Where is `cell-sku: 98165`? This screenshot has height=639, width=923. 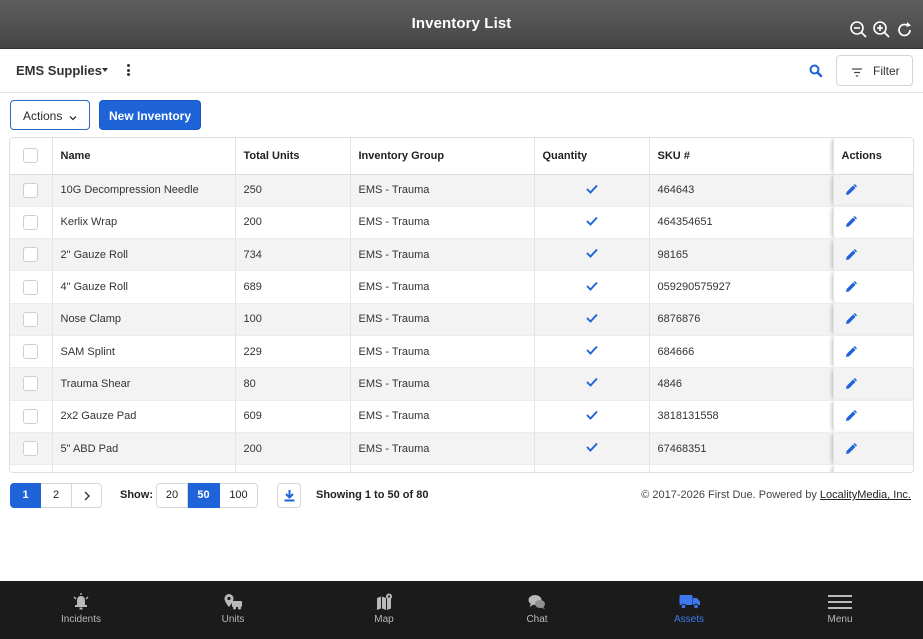 cell-sku: 98165 is located at coordinates (741, 255).